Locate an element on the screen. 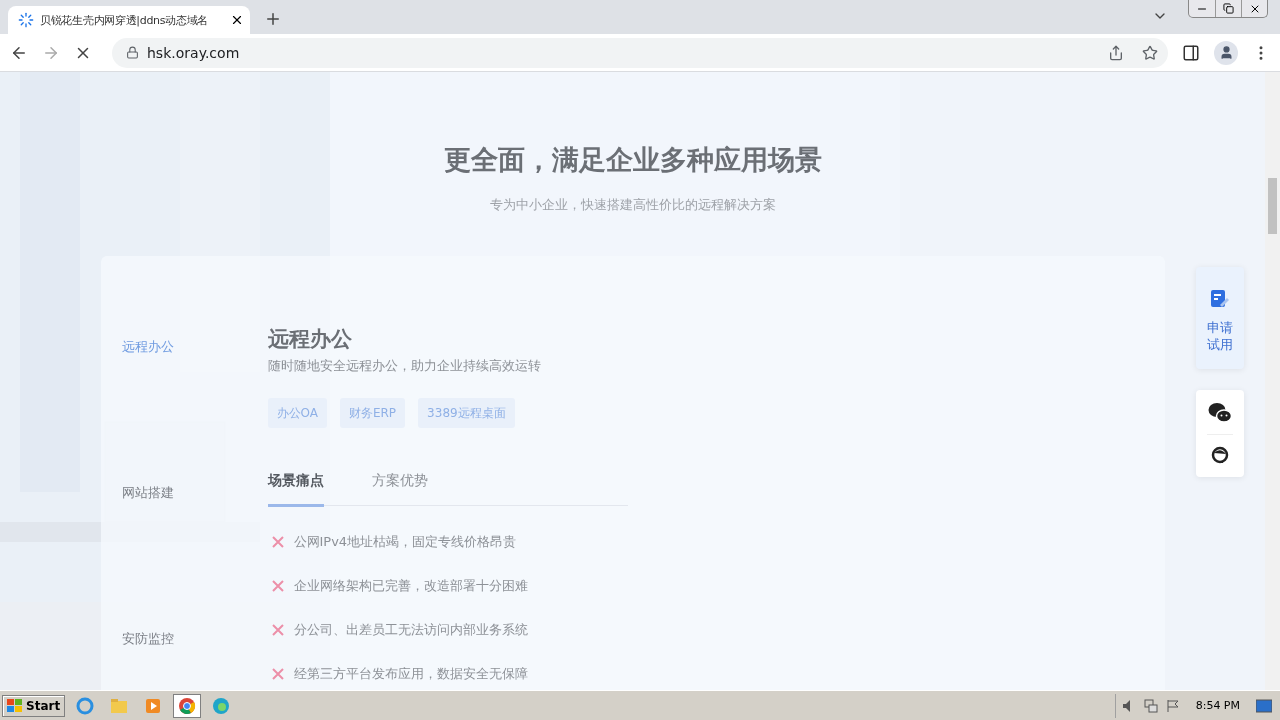 This screenshot has height=720, width=1280. chrome-taskbar-icon is located at coordinates (187, 705).